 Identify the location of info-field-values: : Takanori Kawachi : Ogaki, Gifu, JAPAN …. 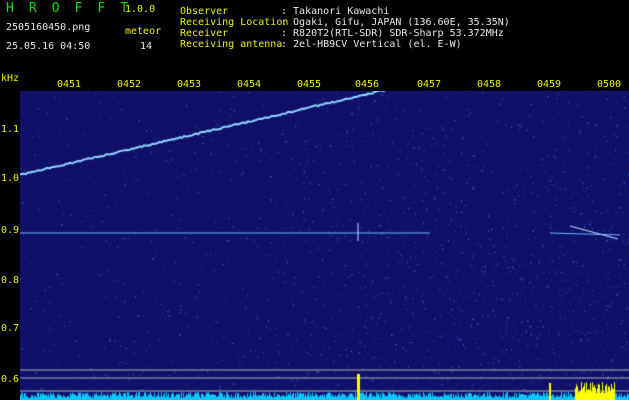
(395, 28).